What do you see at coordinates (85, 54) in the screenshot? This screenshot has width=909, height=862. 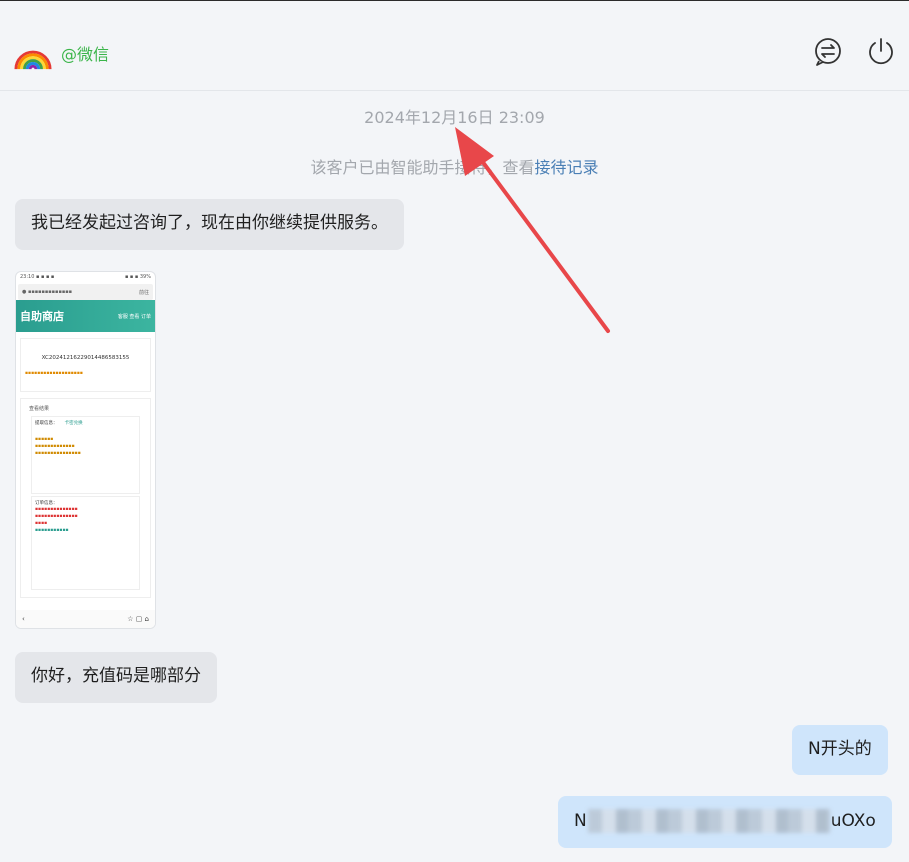 I see `username: @微信` at bounding box center [85, 54].